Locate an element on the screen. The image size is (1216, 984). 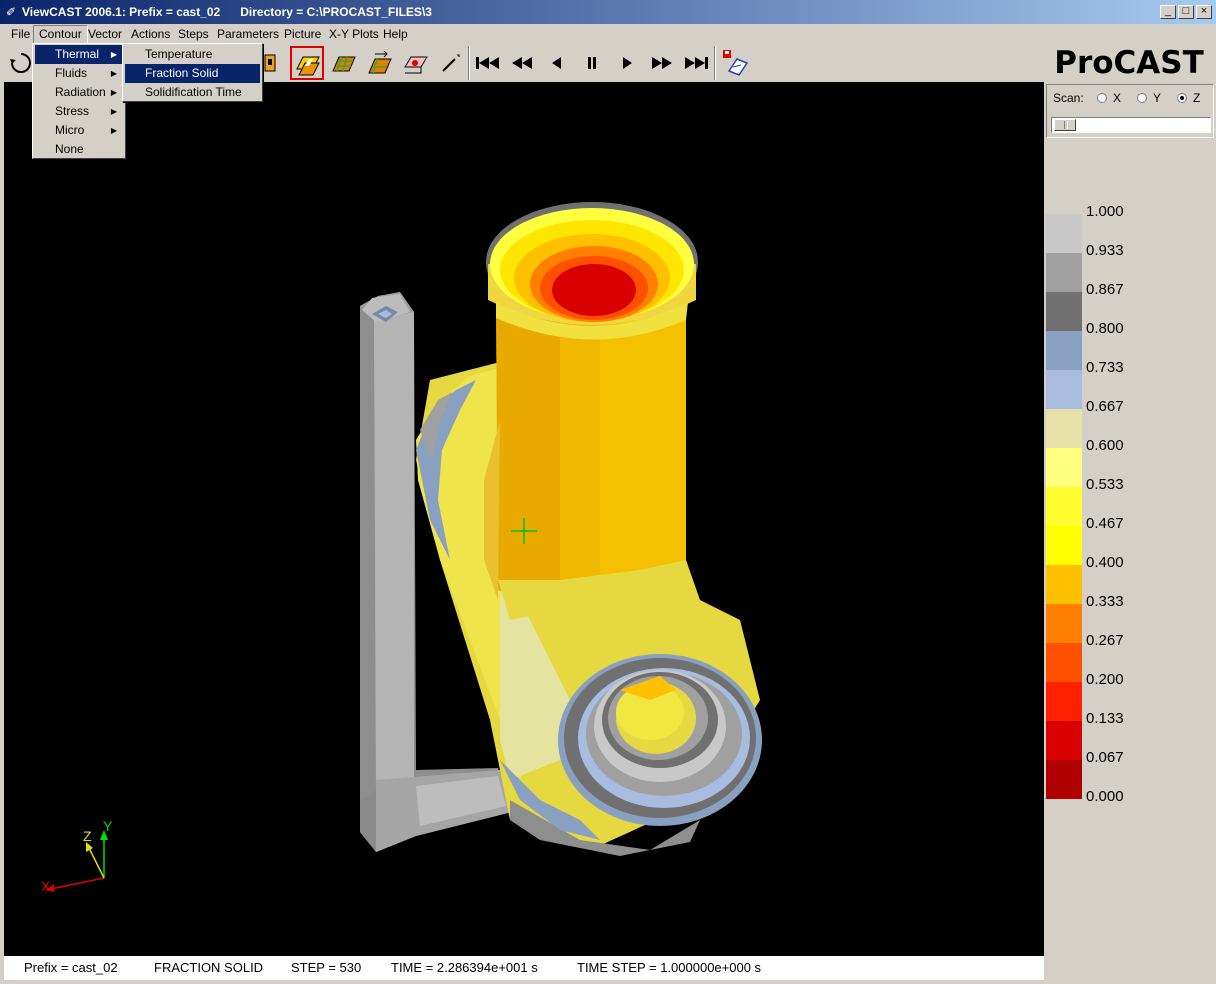
legend-label: 0.067 is located at coordinates (1105, 757).